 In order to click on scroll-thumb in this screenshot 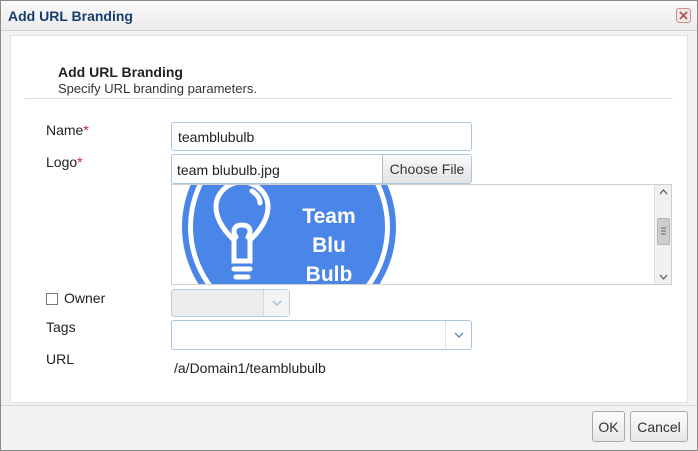, I will do `click(663, 231)`.